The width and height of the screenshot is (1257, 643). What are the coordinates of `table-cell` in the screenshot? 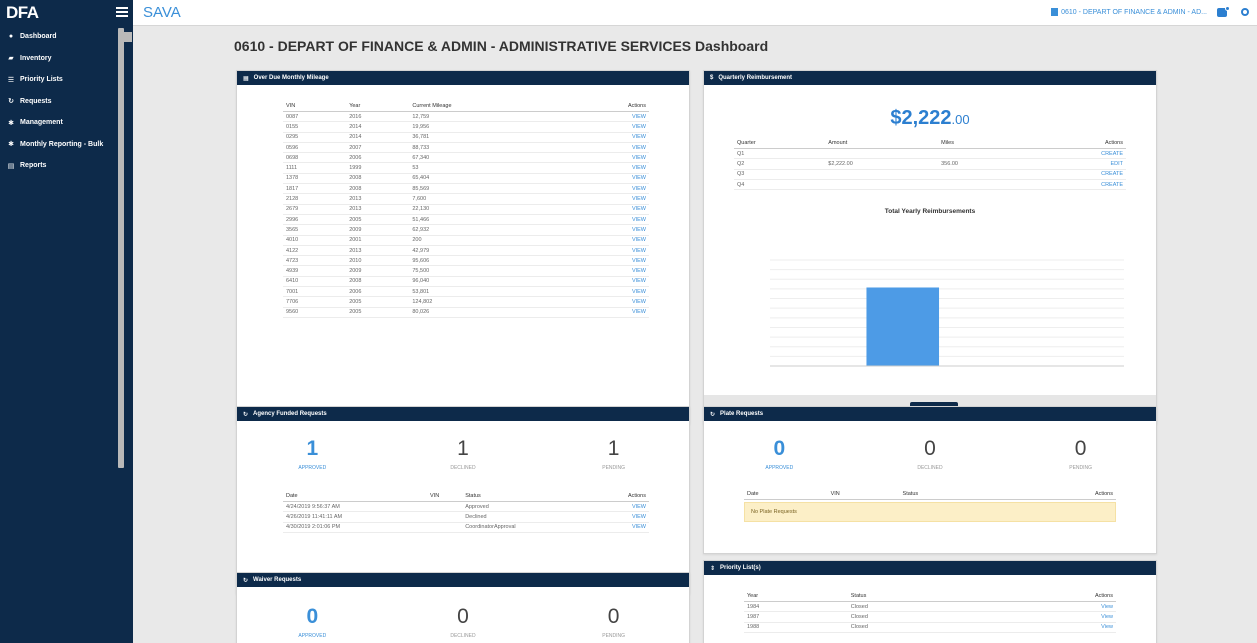 It's located at (445, 527).